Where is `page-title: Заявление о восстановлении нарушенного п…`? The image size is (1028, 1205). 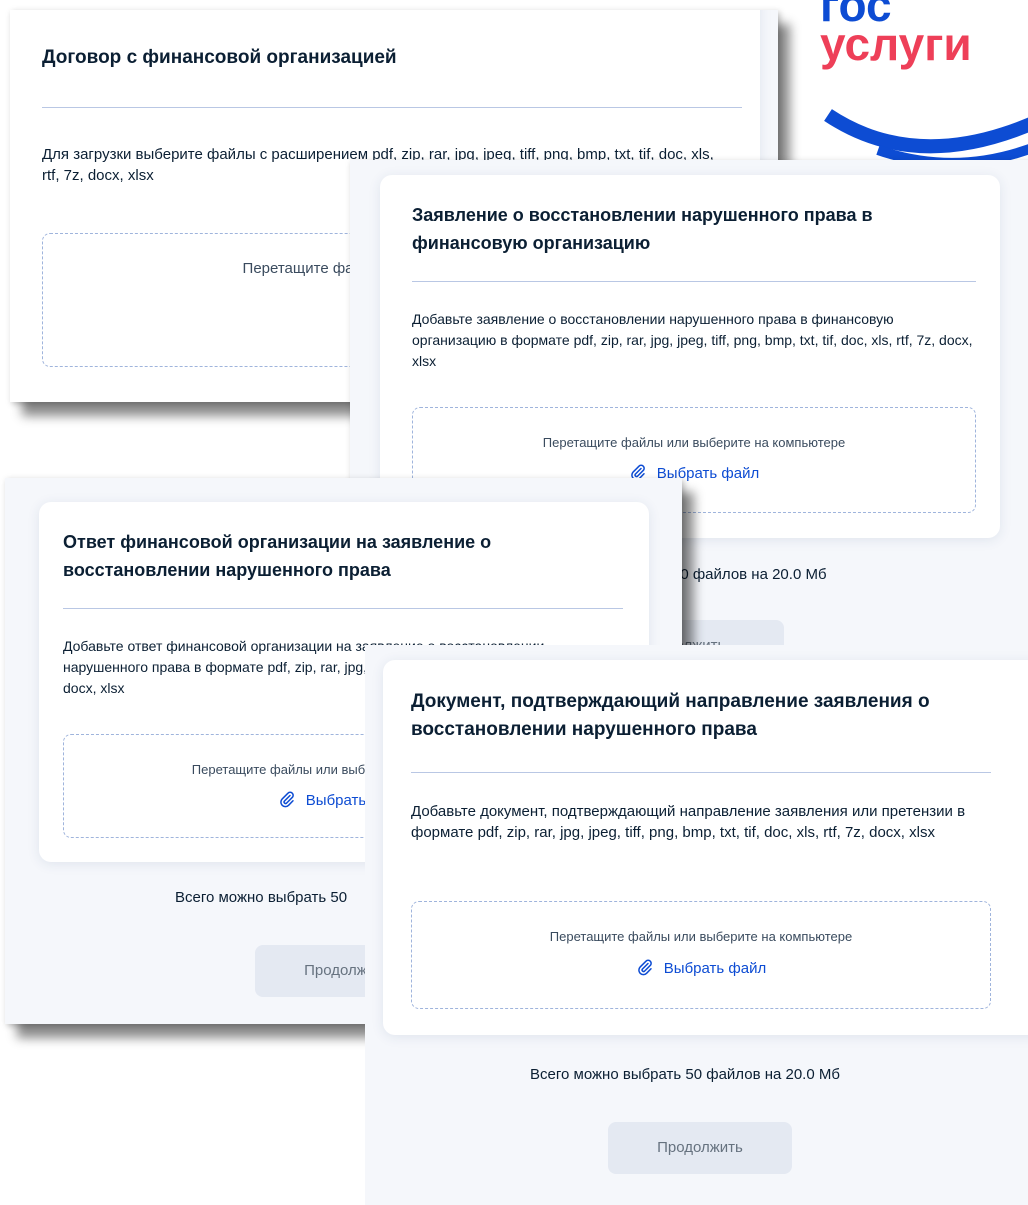
page-title: Заявление о восстановлении нарушенного п… is located at coordinates (642, 229).